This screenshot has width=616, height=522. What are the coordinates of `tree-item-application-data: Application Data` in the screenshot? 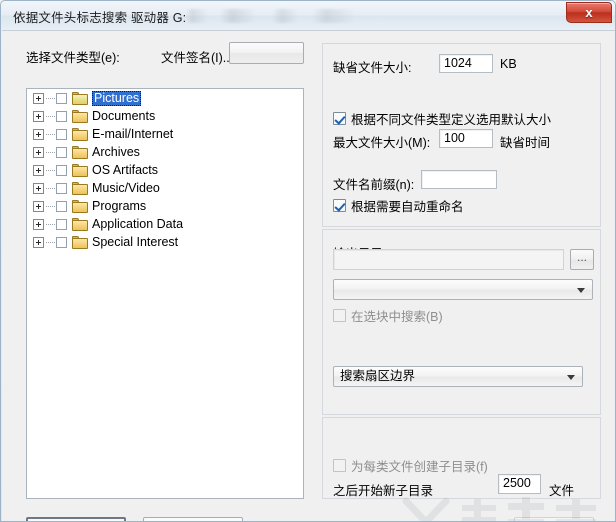 It's located at (165, 224).